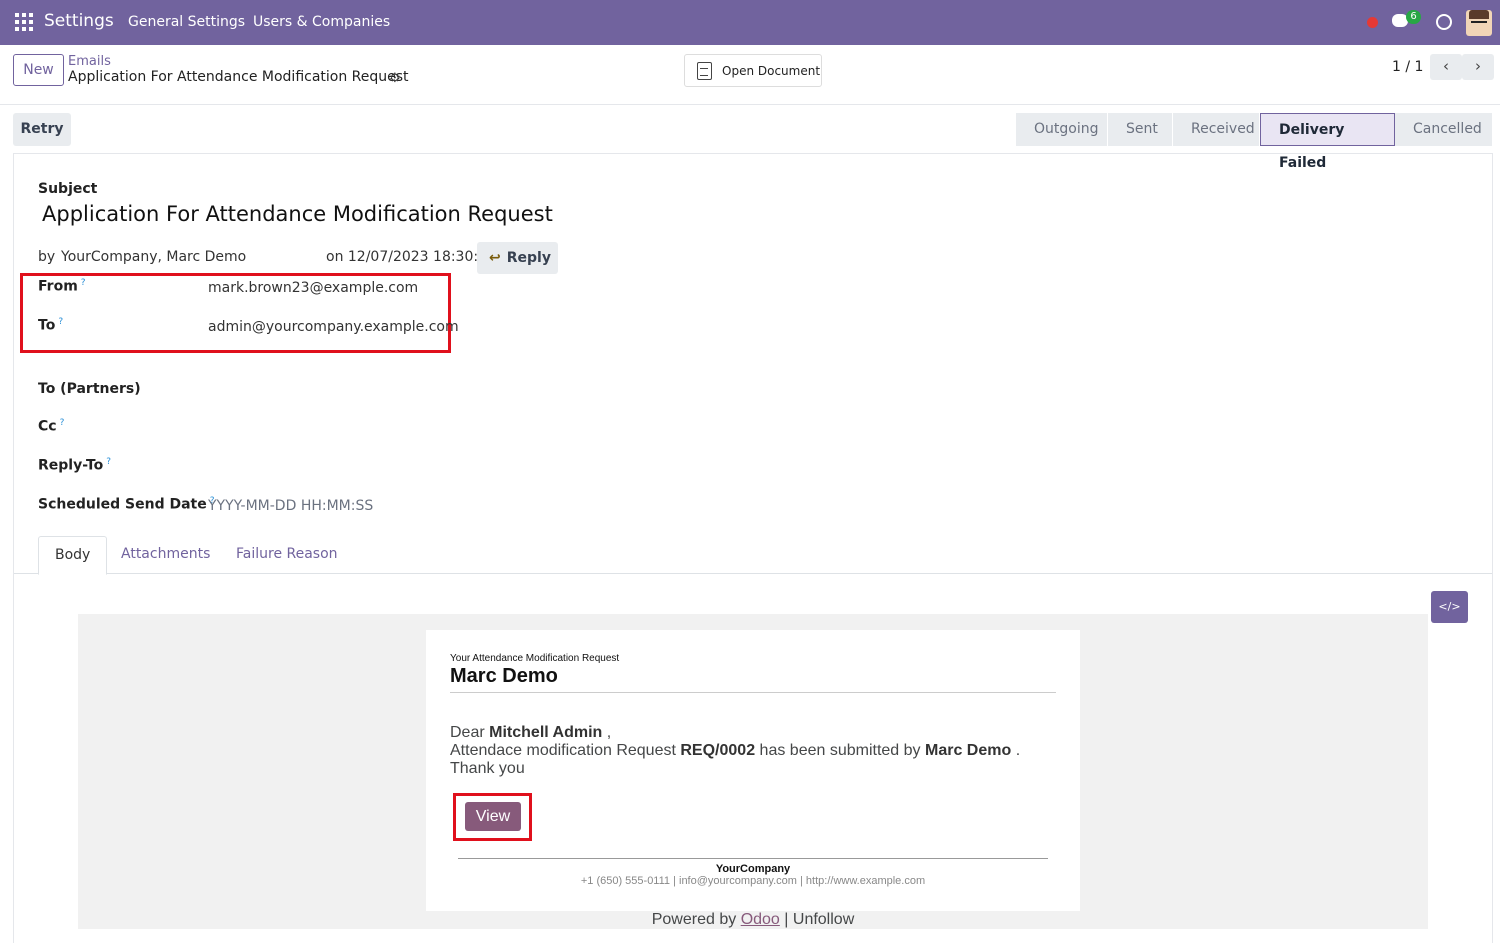  I want to click on messages-badge: 6, so click(1413, 17).